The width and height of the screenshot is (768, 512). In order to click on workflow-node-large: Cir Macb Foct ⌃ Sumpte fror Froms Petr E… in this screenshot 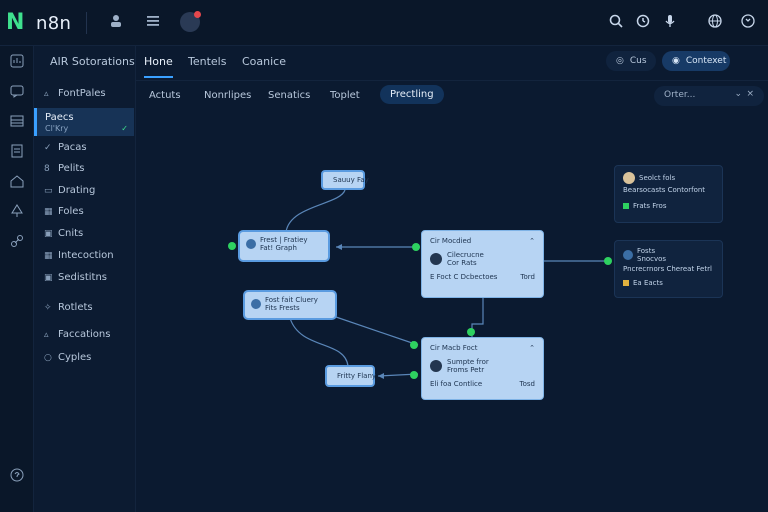, I will do `click(482, 368)`.